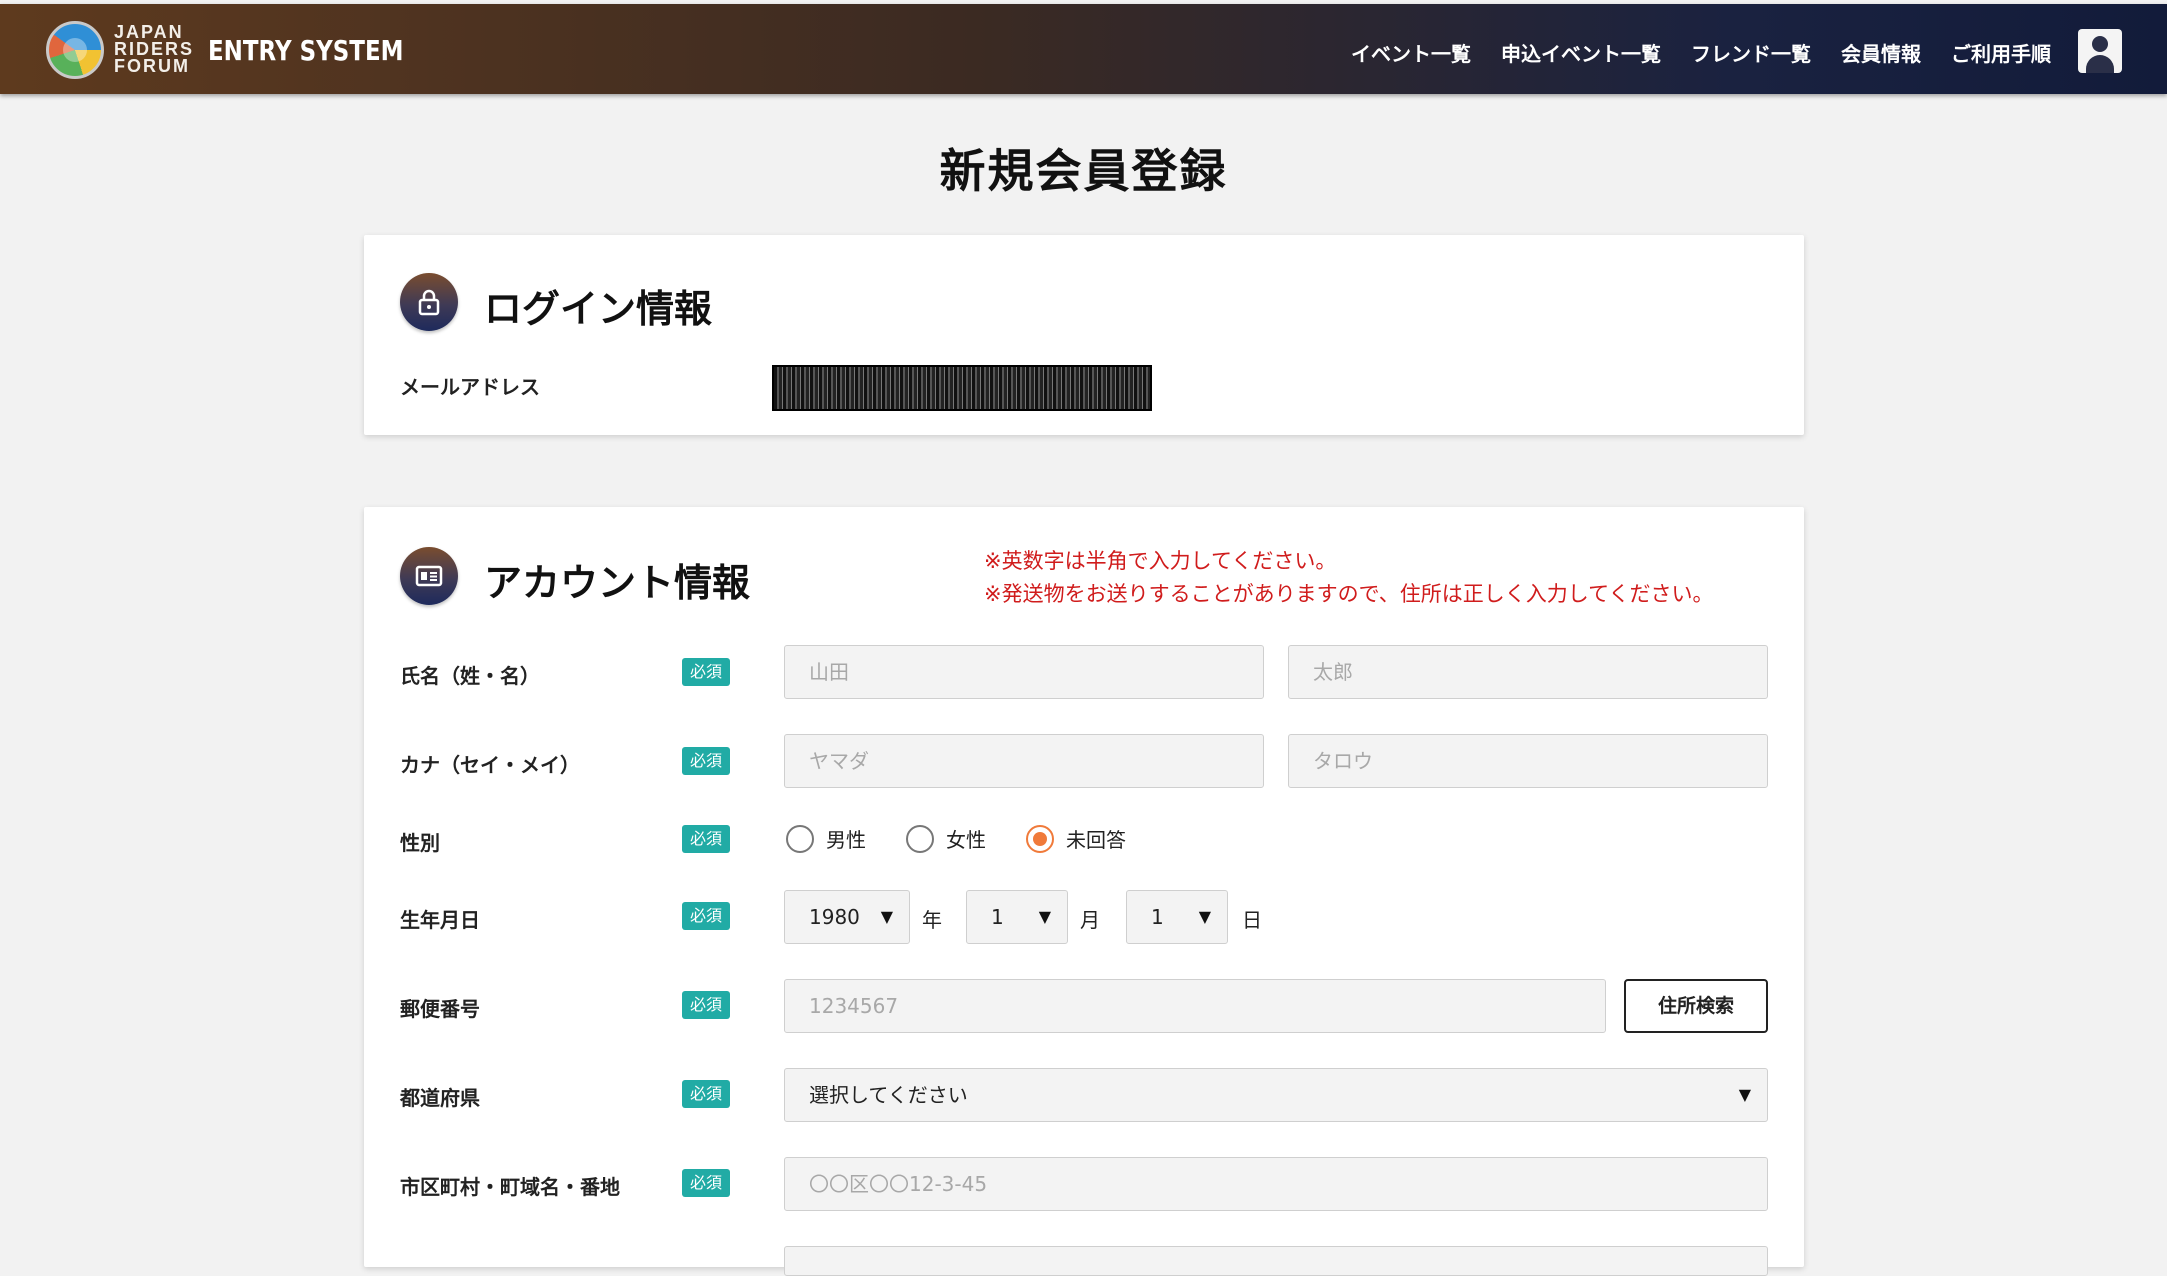 The width and height of the screenshot is (2167, 1276). What do you see at coordinates (1751, 52) in the screenshot?
I see `nav-friend-list: フレンド一覧` at bounding box center [1751, 52].